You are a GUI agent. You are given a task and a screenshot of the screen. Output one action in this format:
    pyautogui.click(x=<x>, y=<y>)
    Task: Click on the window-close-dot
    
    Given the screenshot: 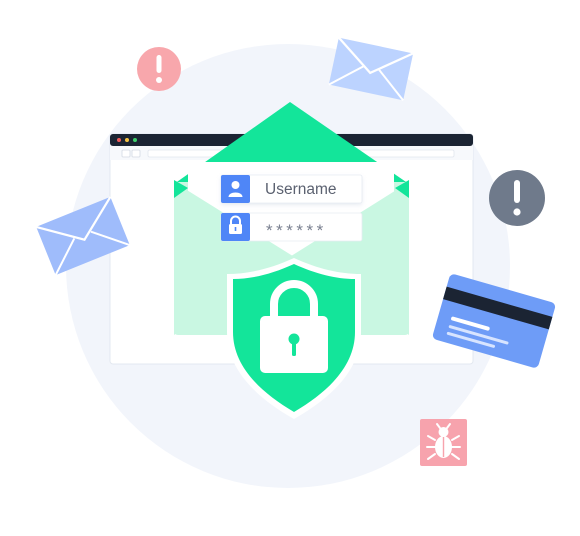 What is the action you would take?
    pyautogui.click(x=119, y=140)
    